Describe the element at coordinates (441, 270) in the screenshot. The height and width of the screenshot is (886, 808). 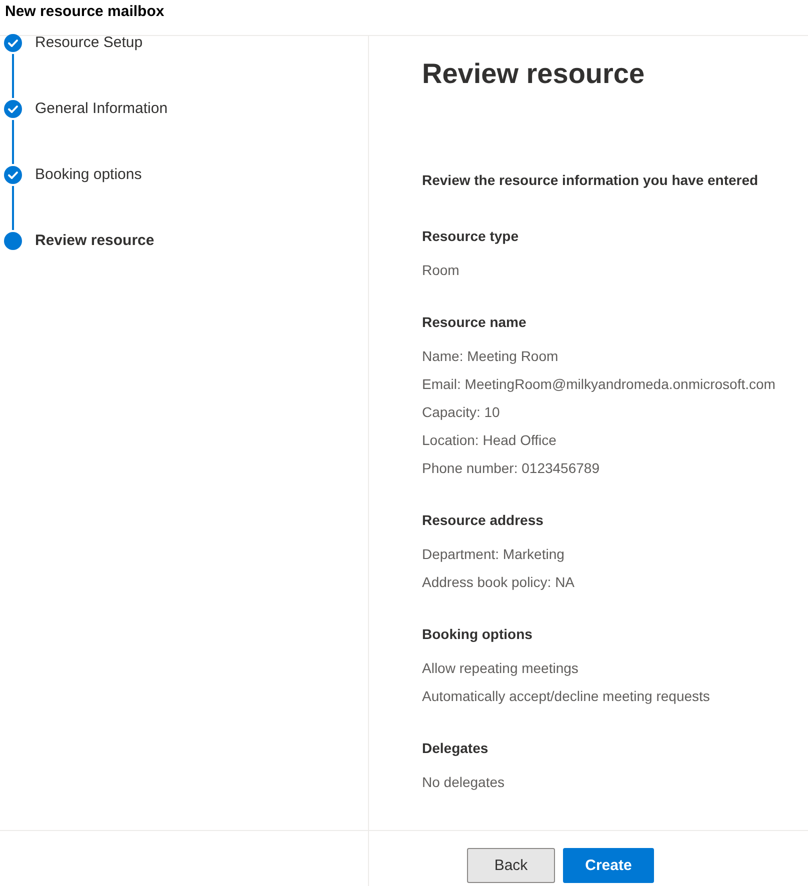
I see `field-value: Room` at that location.